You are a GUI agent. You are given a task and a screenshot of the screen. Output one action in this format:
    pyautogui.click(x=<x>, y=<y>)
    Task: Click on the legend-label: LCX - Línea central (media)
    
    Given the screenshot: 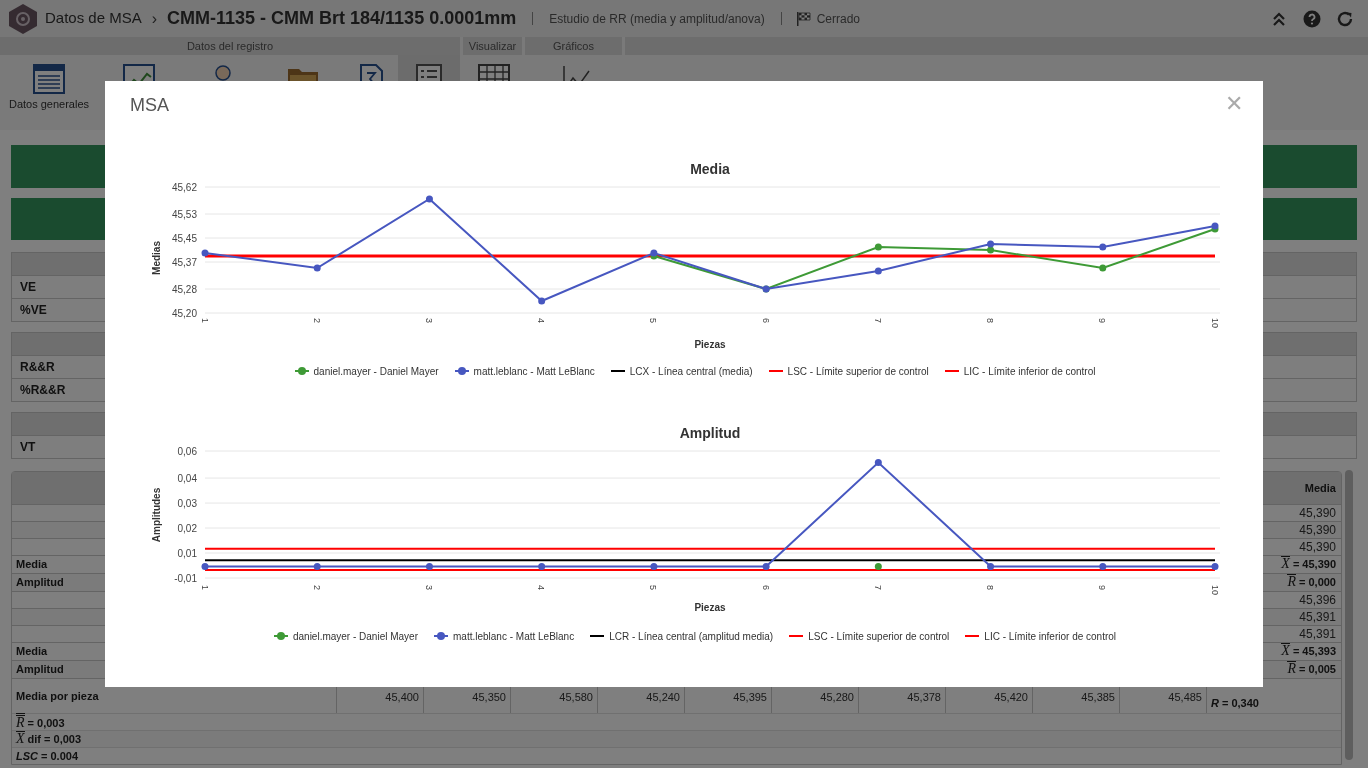 What is the action you would take?
    pyautogui.click(x=691, y=371)
    